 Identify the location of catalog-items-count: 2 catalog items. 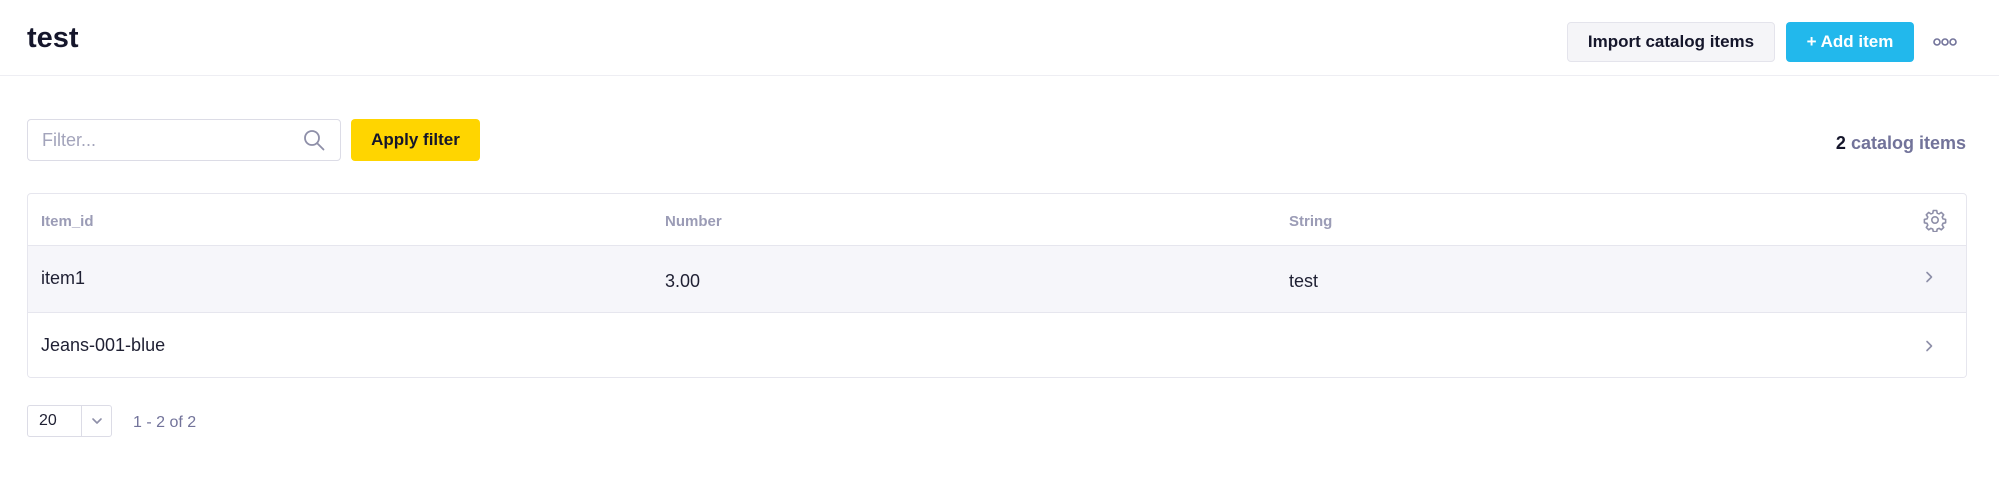
(1901, 143).